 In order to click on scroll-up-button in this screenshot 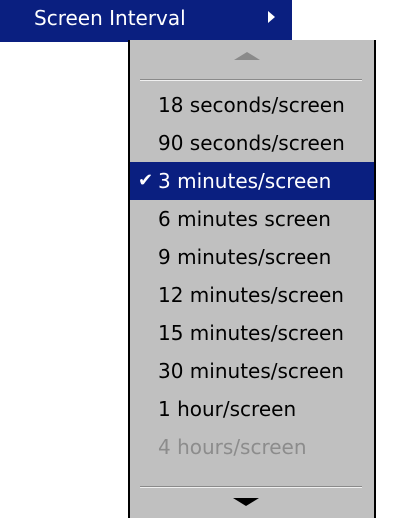, I will do `click(252, 58)`.